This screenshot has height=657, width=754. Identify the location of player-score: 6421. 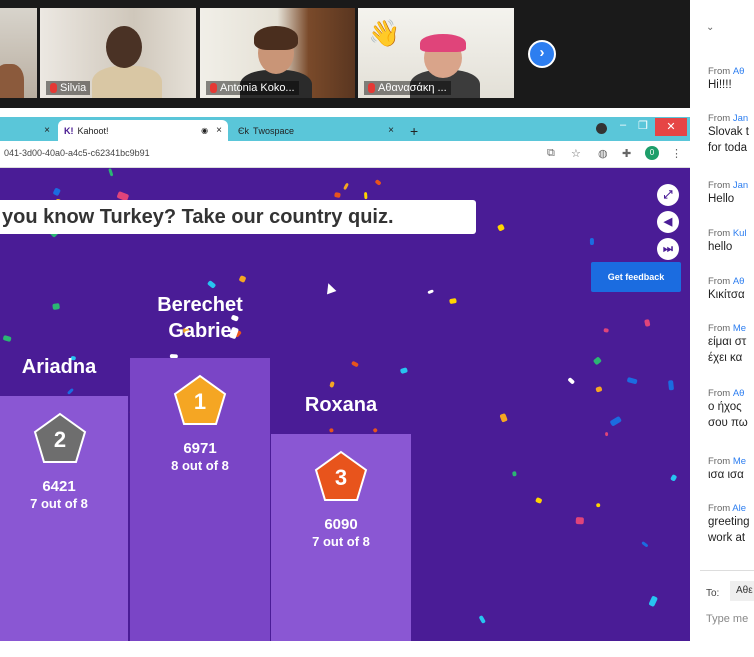
(59, 486).